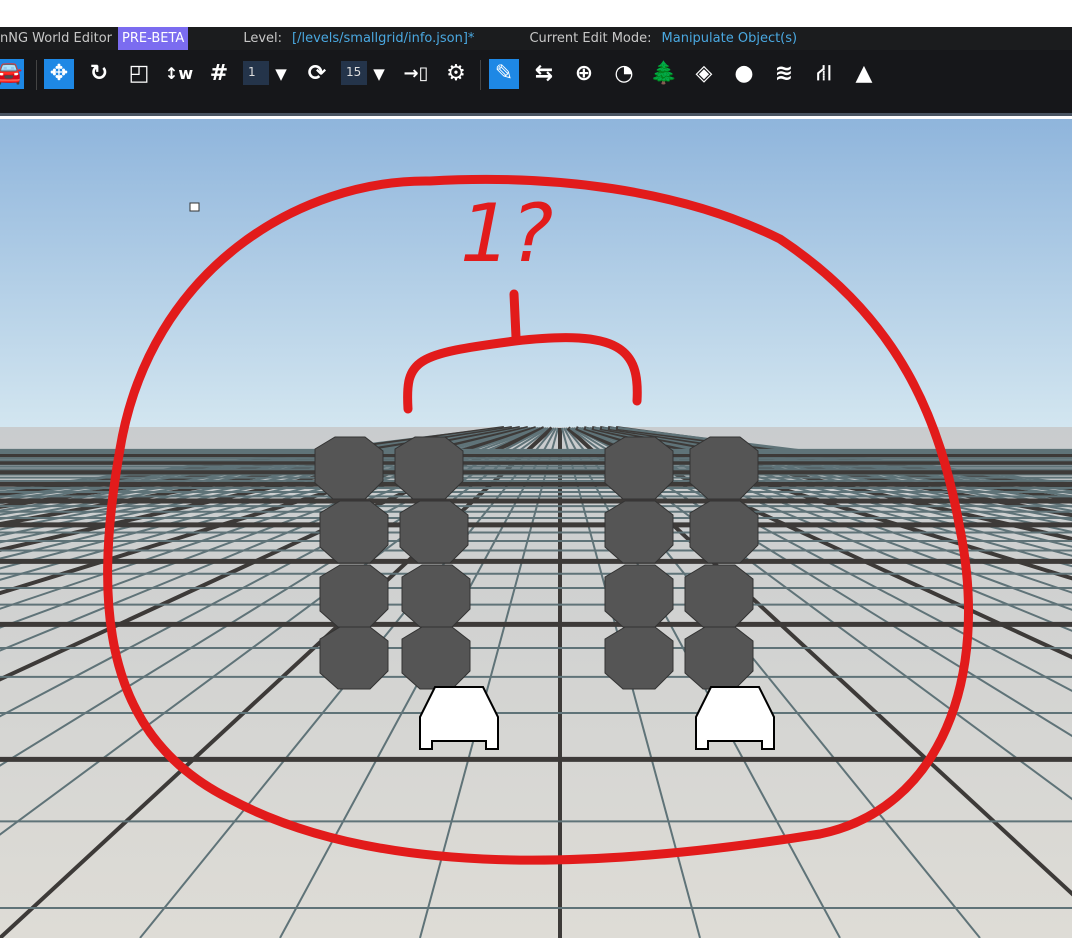 Image resolution: width=1072 pixels, height=938 pixels. I want to click on settings-icon: ⚙, so click(456, 74).